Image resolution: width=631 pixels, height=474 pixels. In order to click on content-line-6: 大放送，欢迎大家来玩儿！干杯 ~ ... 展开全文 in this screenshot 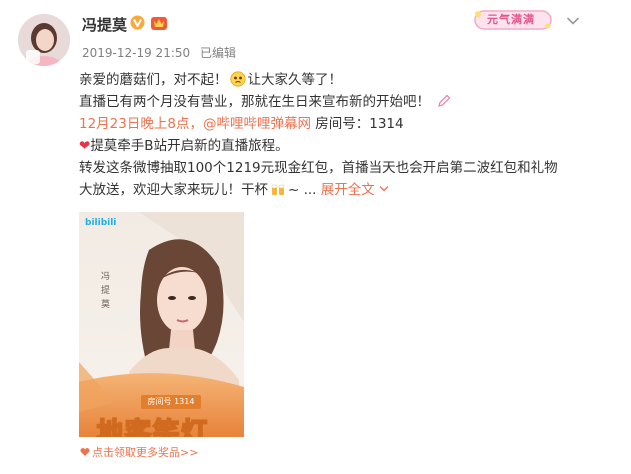, I will do `click(339, 190)`.